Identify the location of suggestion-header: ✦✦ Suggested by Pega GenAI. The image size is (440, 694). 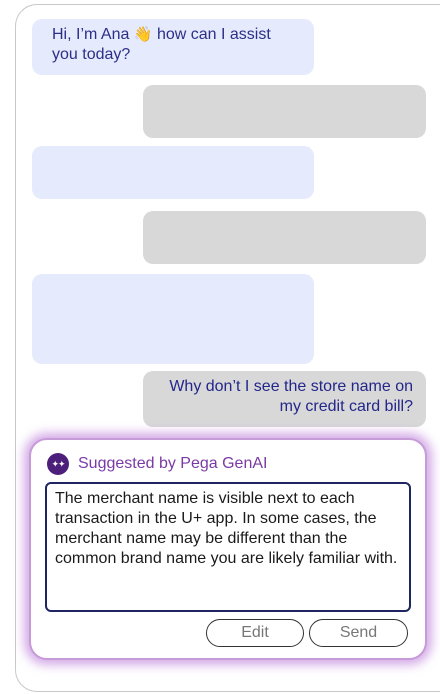
(157, 464).